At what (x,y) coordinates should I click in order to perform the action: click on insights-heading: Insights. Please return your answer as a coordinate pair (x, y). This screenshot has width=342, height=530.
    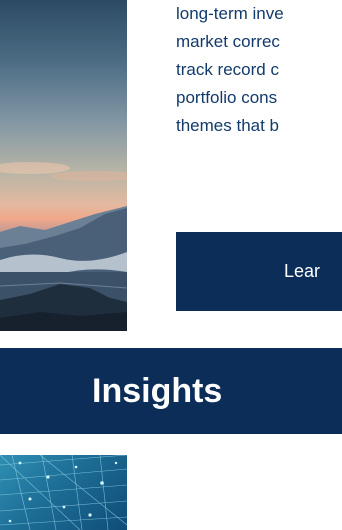
    Looking at the image, I should click on (157, 391).